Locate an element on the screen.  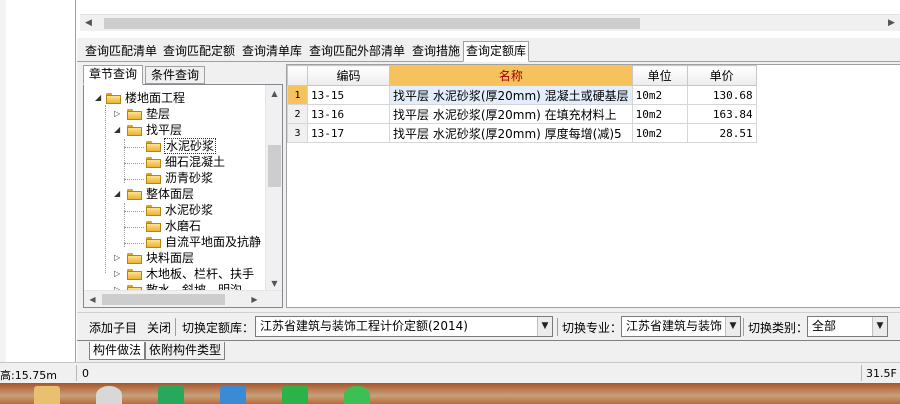
tree-item: 自流平地面及抗静 is located at coordinates (174, 242).